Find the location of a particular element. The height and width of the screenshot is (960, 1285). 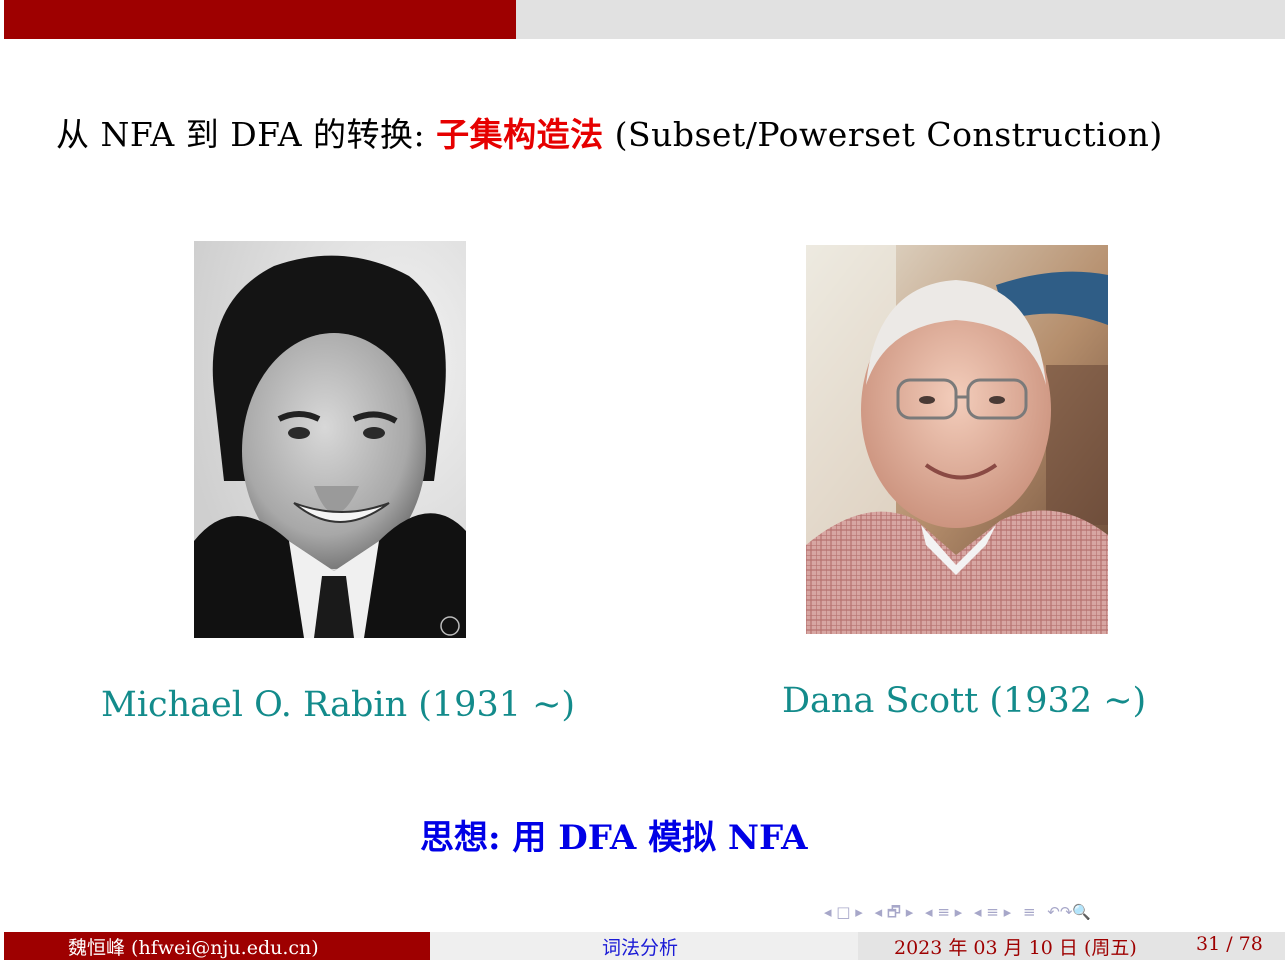

subsection-nav-button: ◂ 🗗 ▸ is located at coordinates (894, 912).